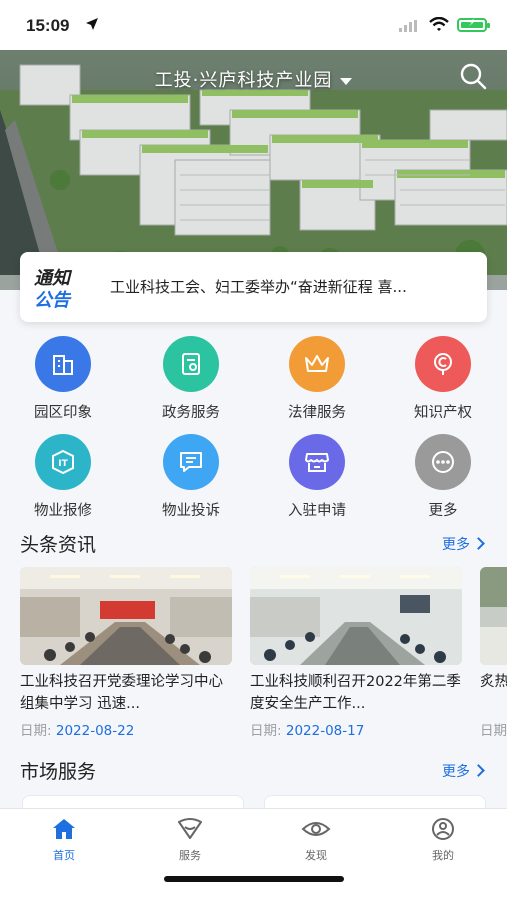  I want to click on tab-label: 我的, so click(443, 855).